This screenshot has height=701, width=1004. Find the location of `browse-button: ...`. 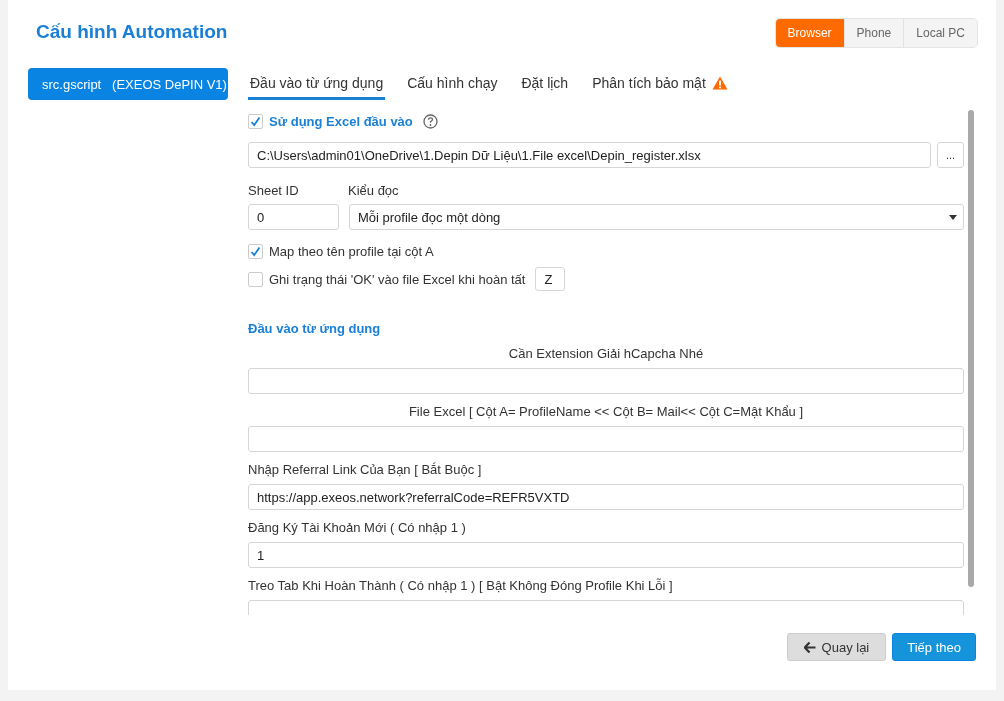

browse-button: ... is located at coordinates (950, 155).